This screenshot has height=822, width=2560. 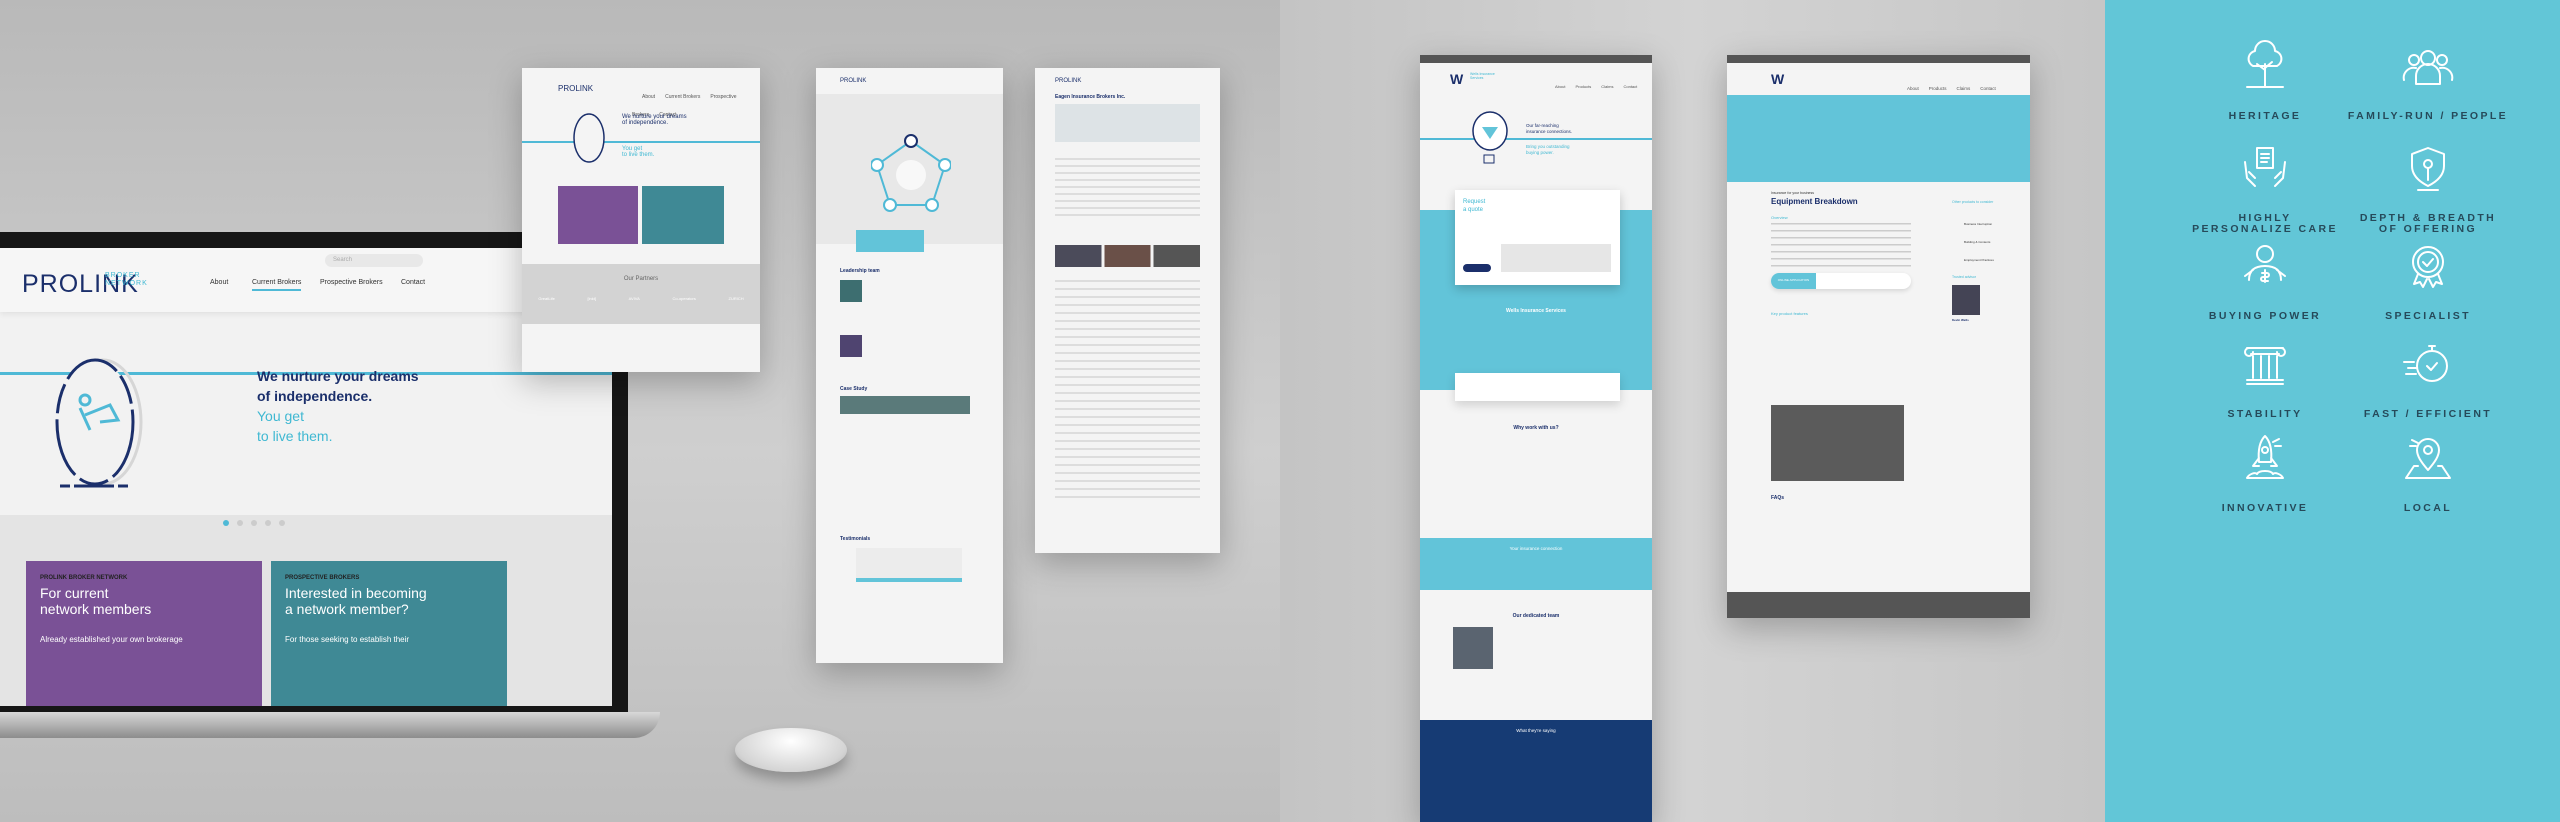 What do you see at coordinates (682, 97) in the screenshot?
I see `nav-item: Current Brokers` at bounding box center [682, 97].